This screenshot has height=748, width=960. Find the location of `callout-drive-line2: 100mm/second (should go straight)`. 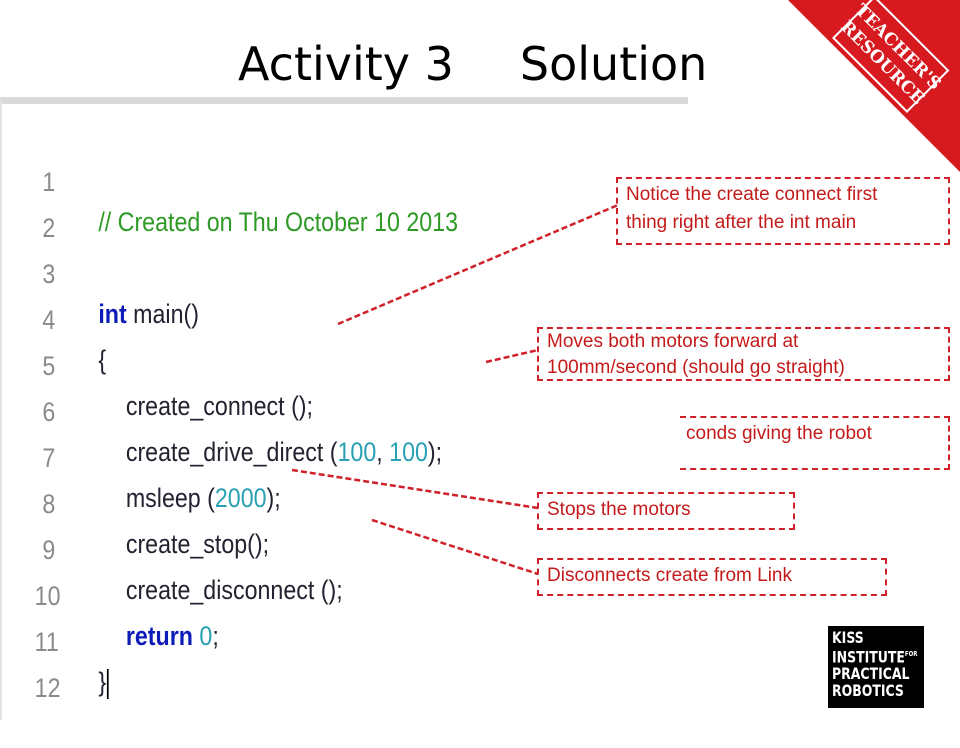

callout-drive-line2: 100mm/second (should go straight) is located at coordinates (696, 367).